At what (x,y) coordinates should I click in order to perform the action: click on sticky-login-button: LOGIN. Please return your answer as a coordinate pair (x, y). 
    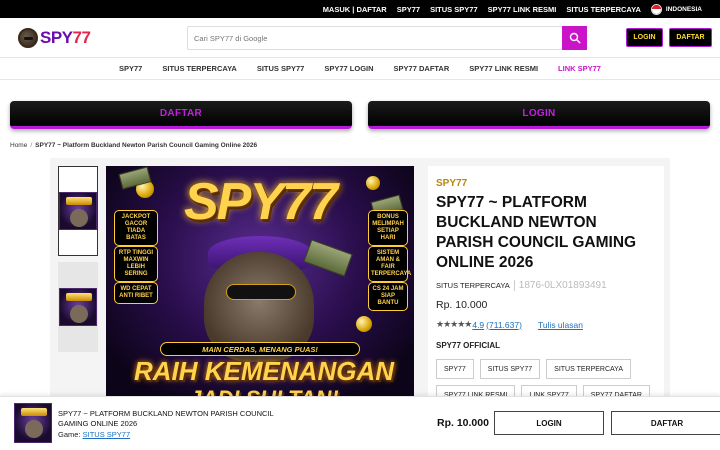
    Looking at the image, I should click on (549, 423).